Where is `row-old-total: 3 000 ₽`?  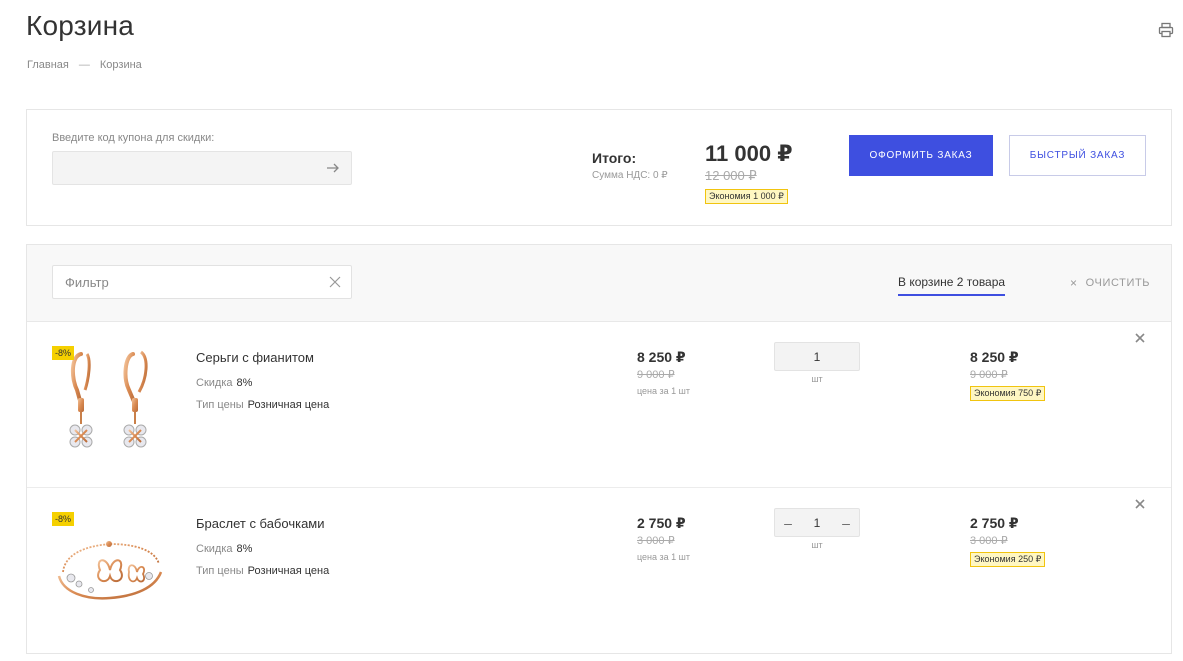 row-old-total: 3 000 ₽ is located at coordinates (989, 541).